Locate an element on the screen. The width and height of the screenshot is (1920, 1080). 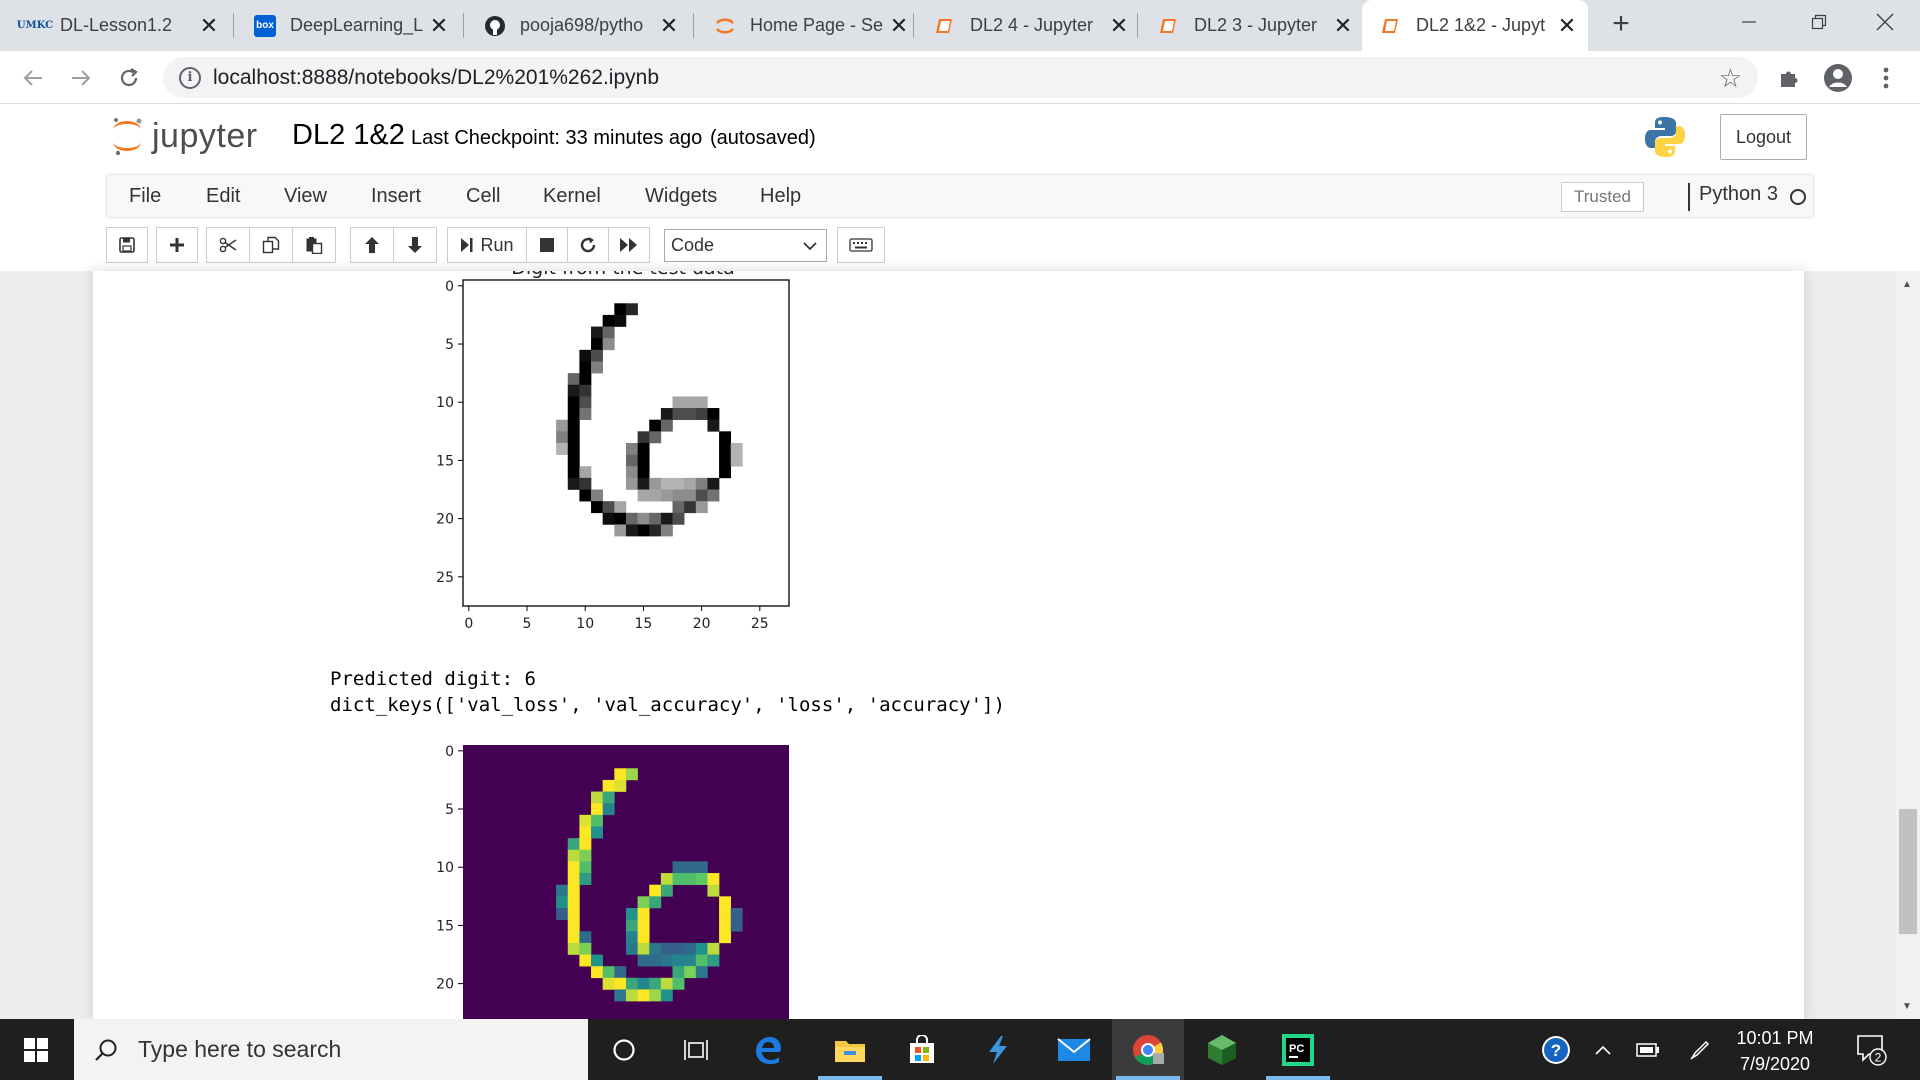
extensions-puzzle-icon is located at coordinates (1789, 78).